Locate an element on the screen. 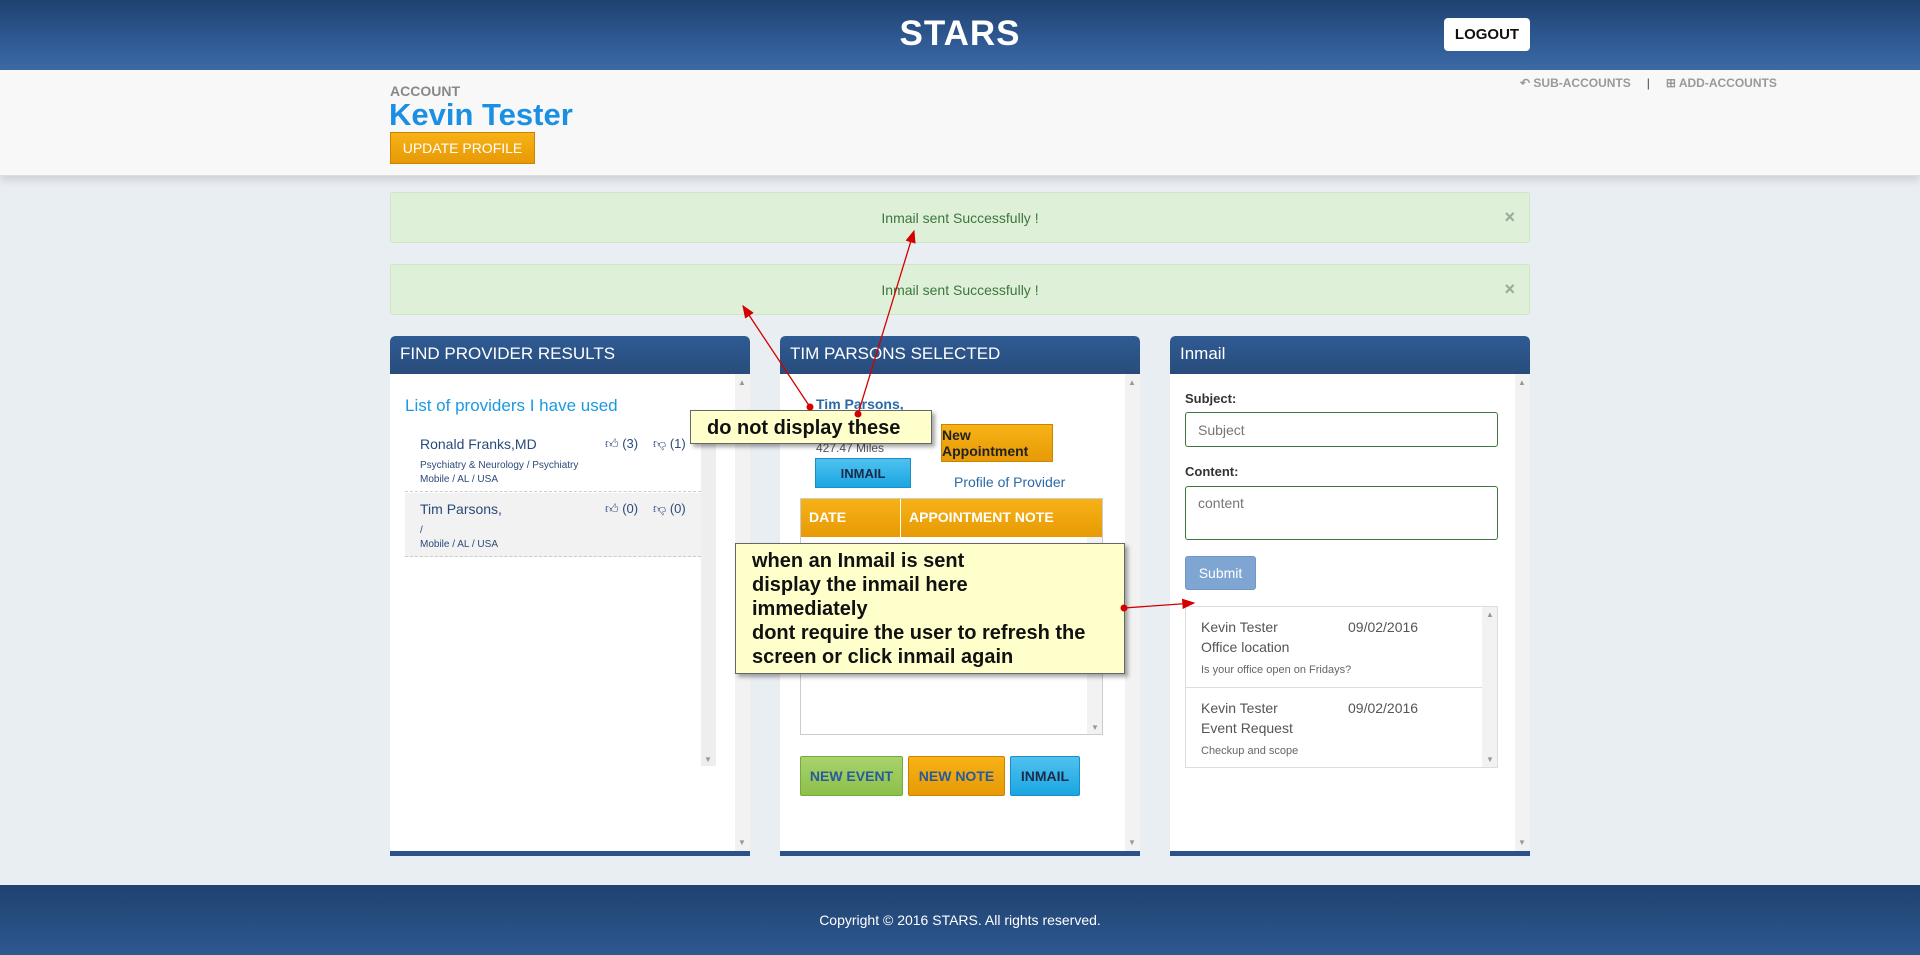  brand-title: STARS is located at coordinates (960, 33).